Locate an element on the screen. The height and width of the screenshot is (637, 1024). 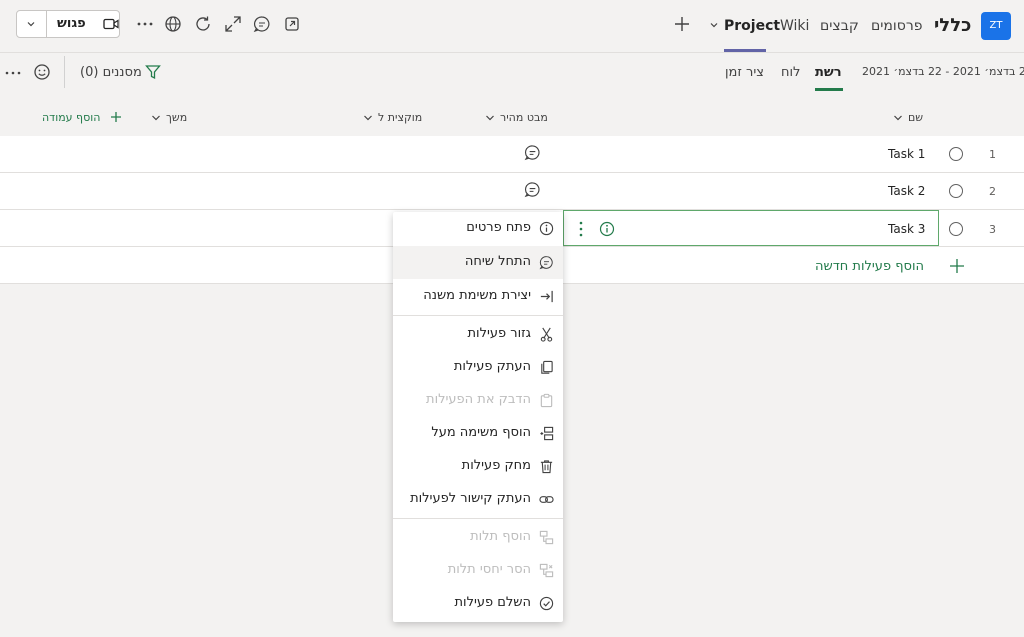
avatar: ZT is located at coordinates (996, 26).